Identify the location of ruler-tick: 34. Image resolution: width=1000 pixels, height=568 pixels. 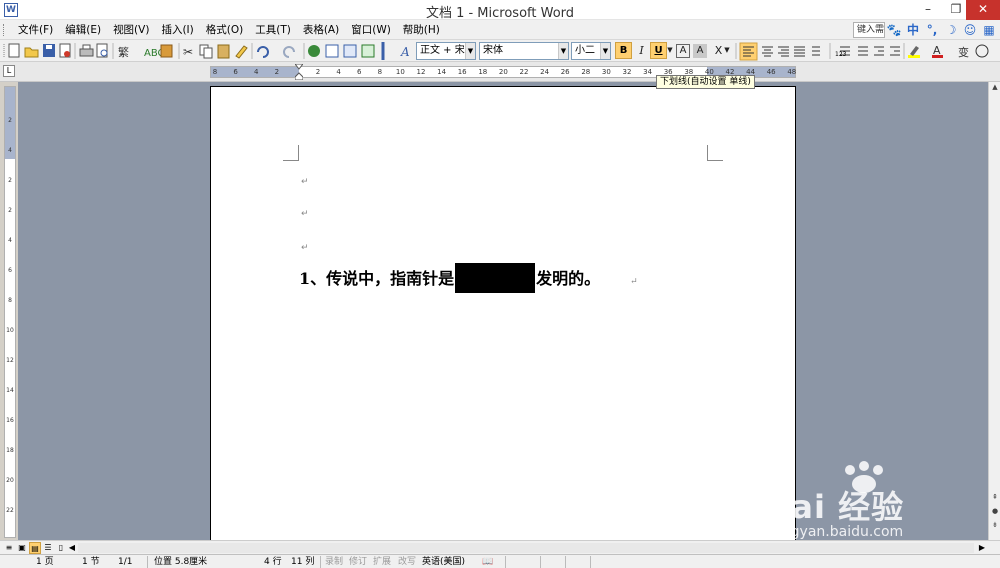
(648, 72).